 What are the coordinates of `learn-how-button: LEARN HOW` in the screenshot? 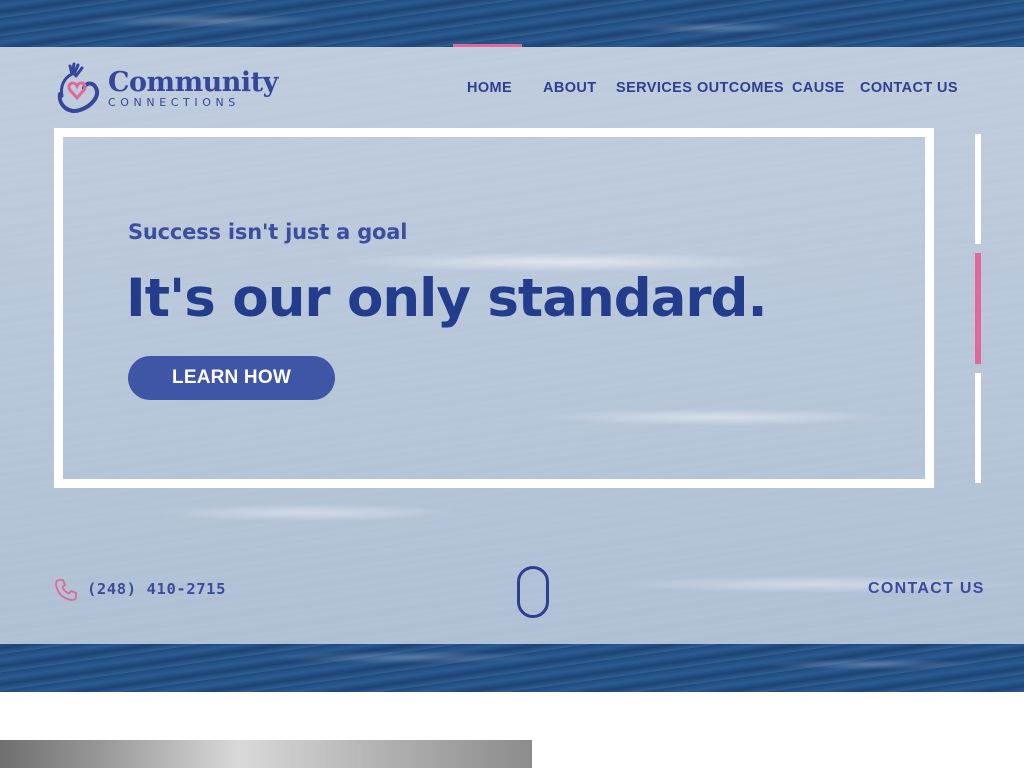 It's located at (231, 378).